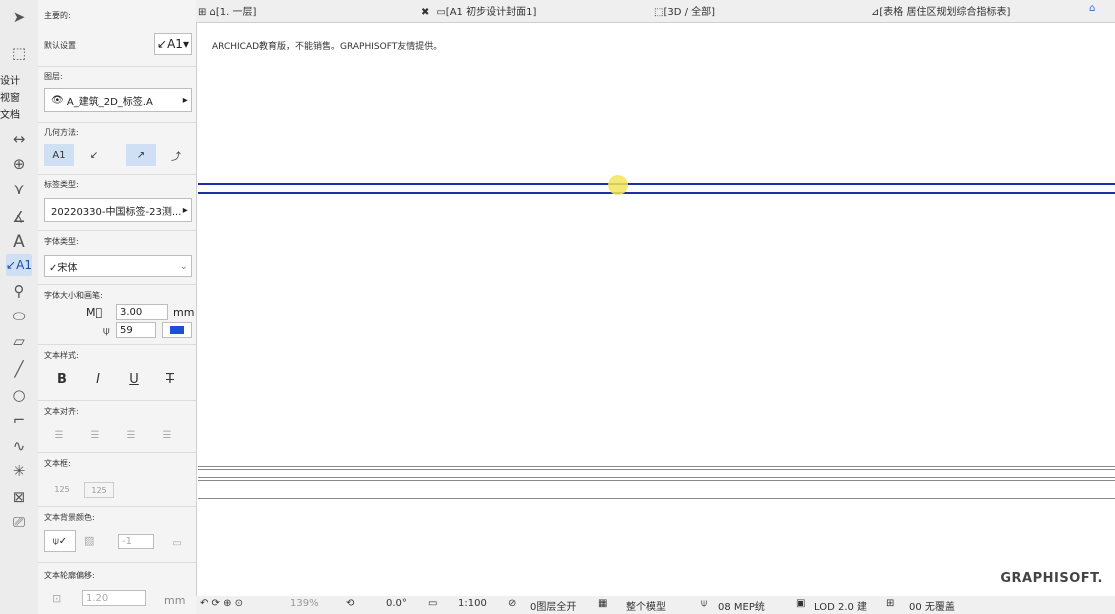 This screenshot has height=614, width=1115. What do you see at coordinates (126, 330) in the screenshot?
I see `pen-value: 59` at bounding box center [126, 330].